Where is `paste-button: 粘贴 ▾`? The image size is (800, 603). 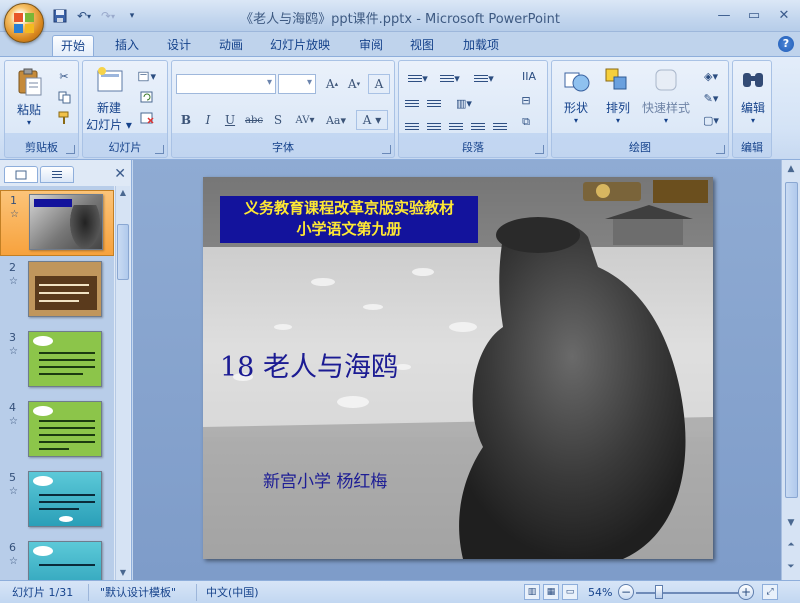 paste-button: 粘贴 ▾ is located at coordinates (29, 97).